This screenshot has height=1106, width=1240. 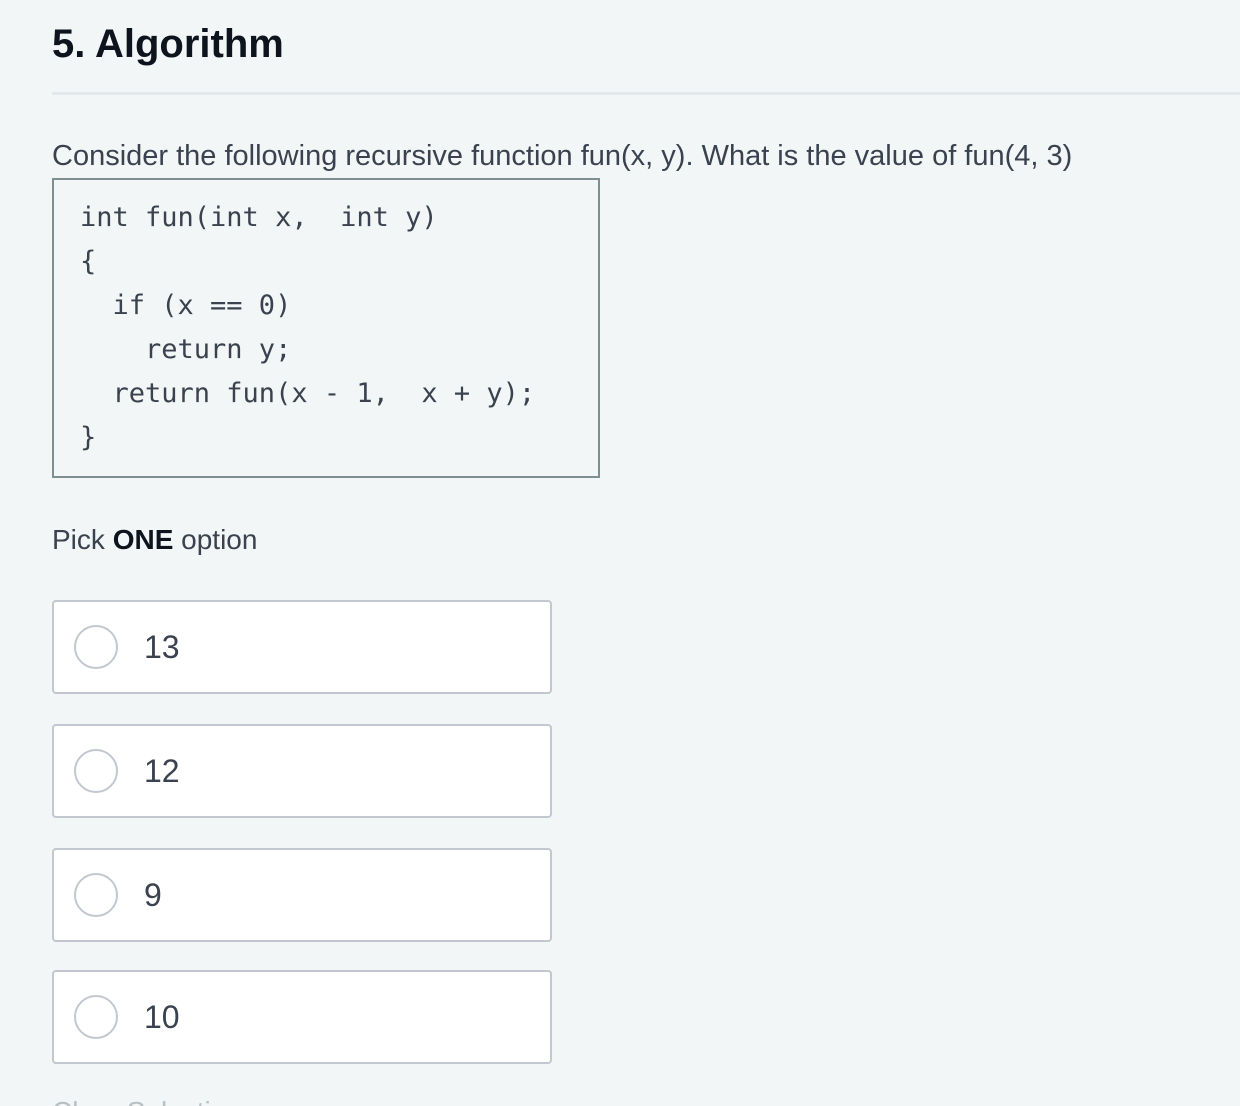 I want to click on code-line: return y;, so click(x=186, y=349).